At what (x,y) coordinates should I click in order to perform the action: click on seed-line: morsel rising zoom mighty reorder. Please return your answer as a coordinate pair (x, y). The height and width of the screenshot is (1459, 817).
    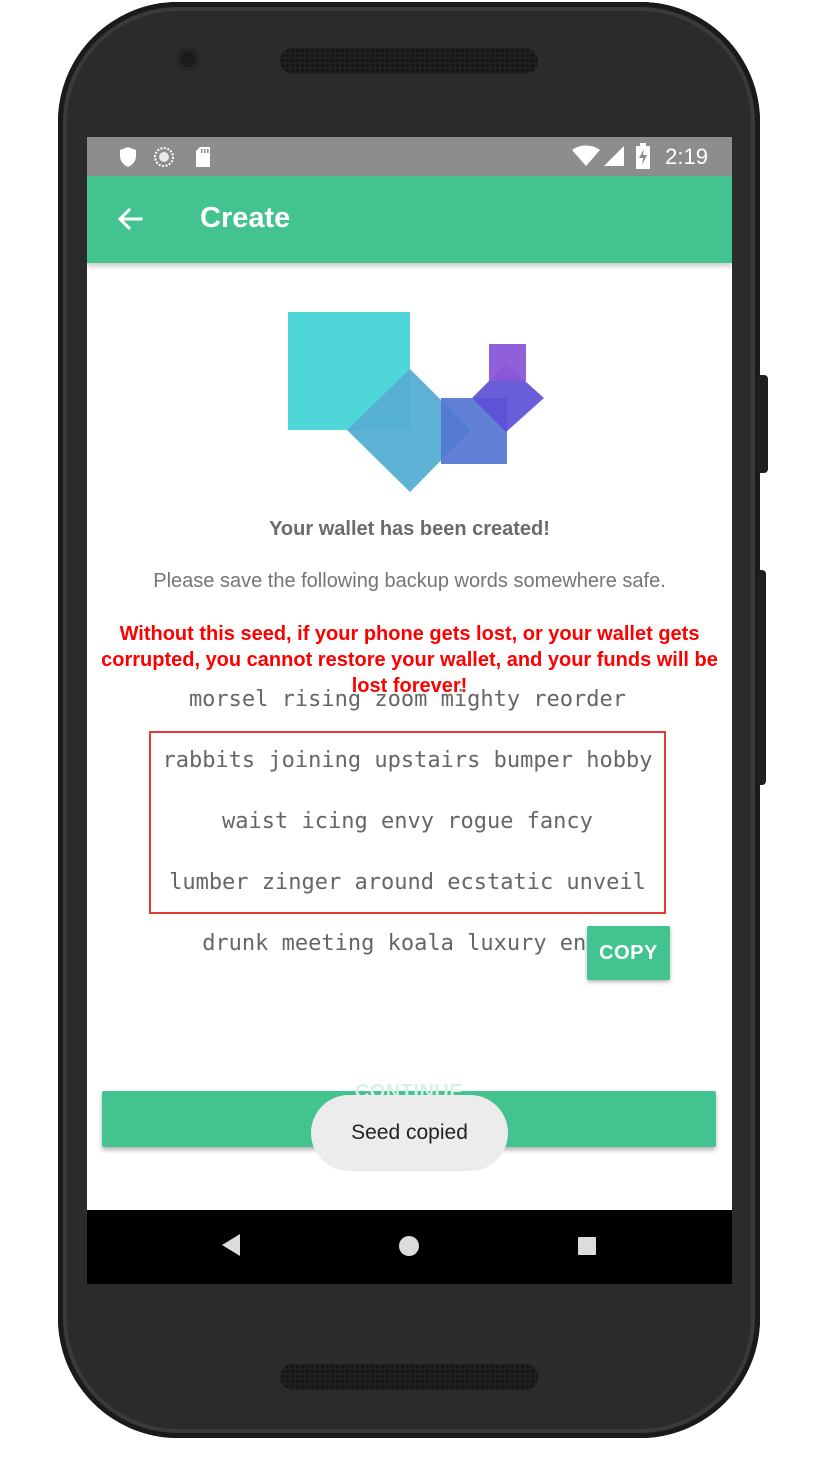
    Looking at the image, I should click on (407, 700).